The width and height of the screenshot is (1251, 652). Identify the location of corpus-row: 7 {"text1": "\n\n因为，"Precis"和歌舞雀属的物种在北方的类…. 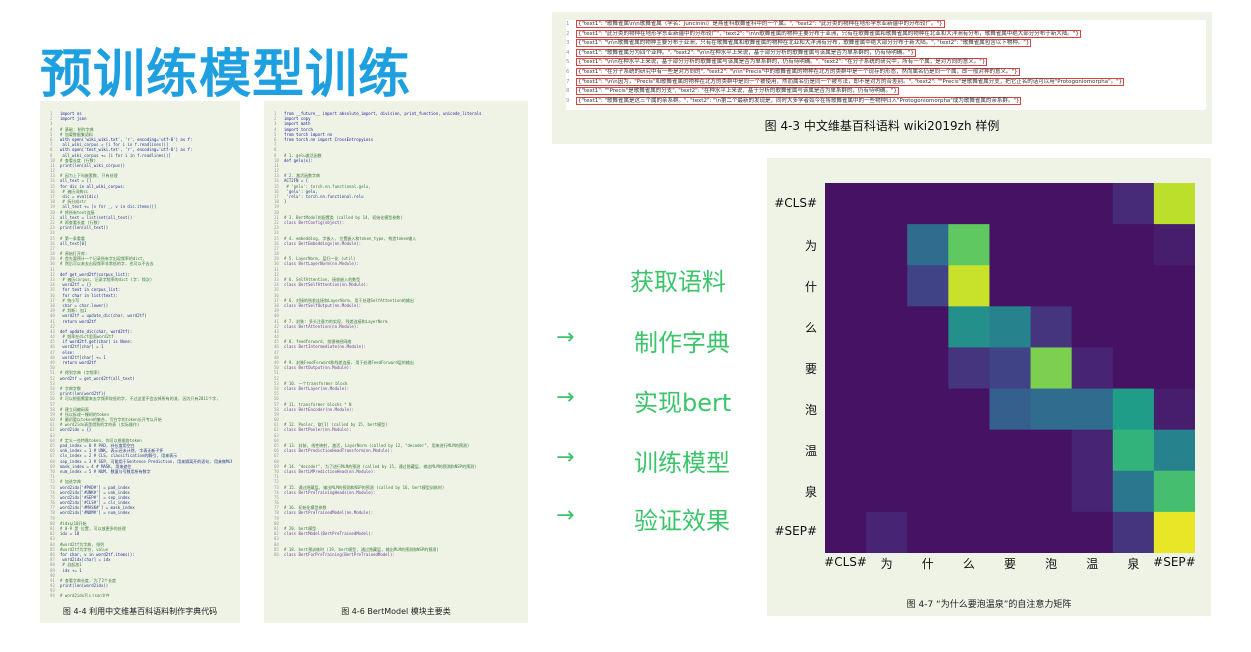
(845, 81).